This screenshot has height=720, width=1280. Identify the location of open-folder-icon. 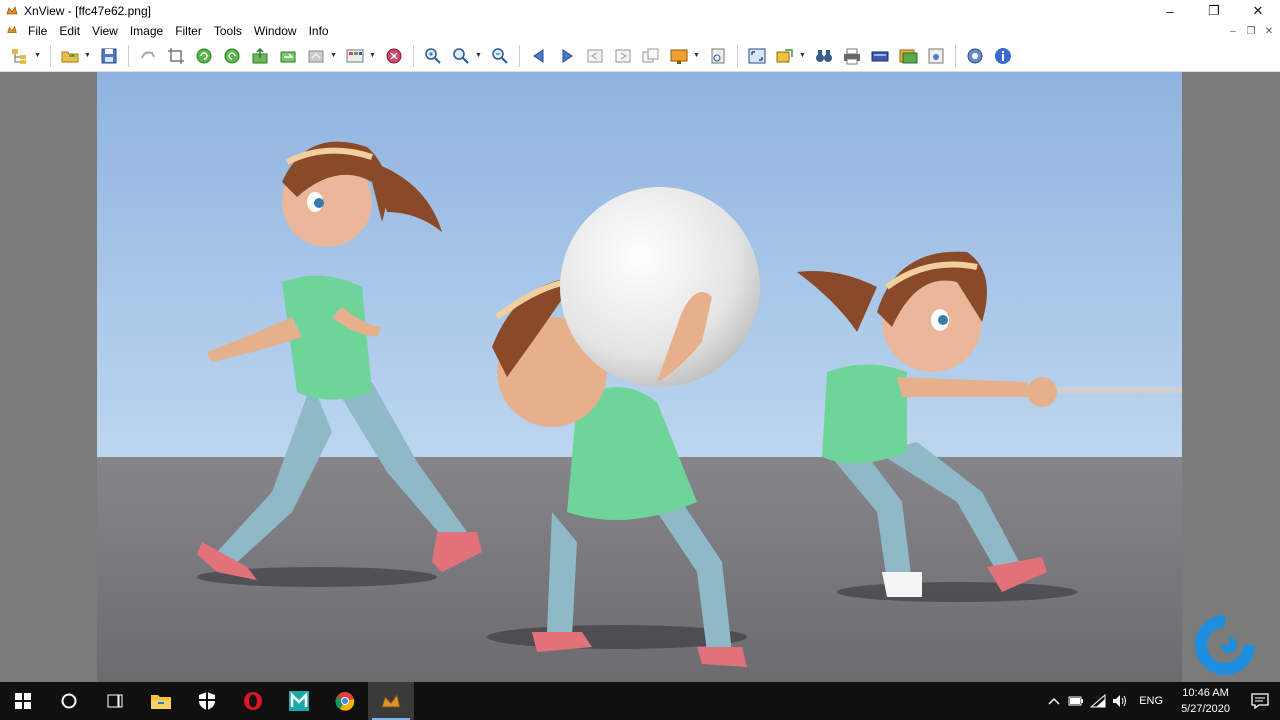
(70, 56).